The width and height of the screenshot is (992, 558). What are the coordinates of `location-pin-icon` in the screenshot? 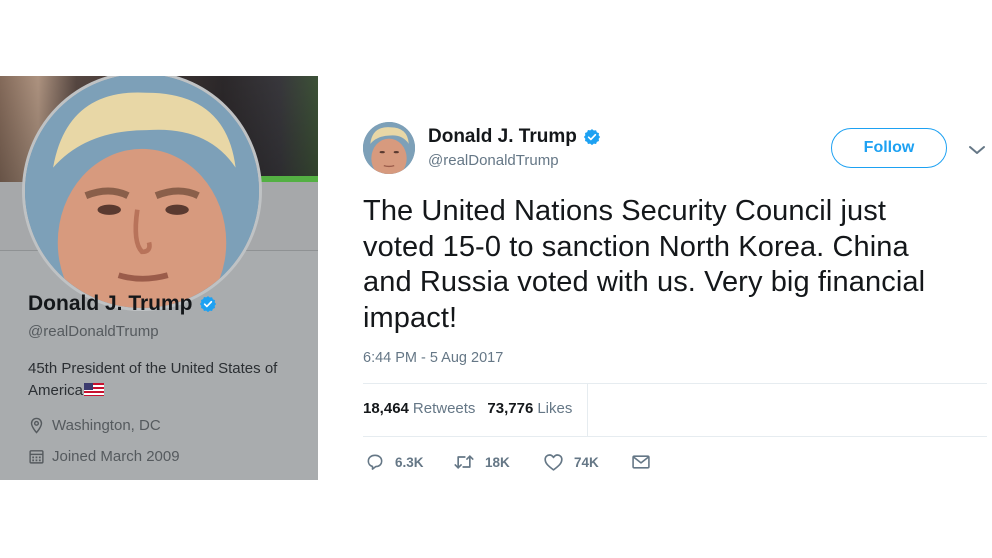 It's located at (36, 425).